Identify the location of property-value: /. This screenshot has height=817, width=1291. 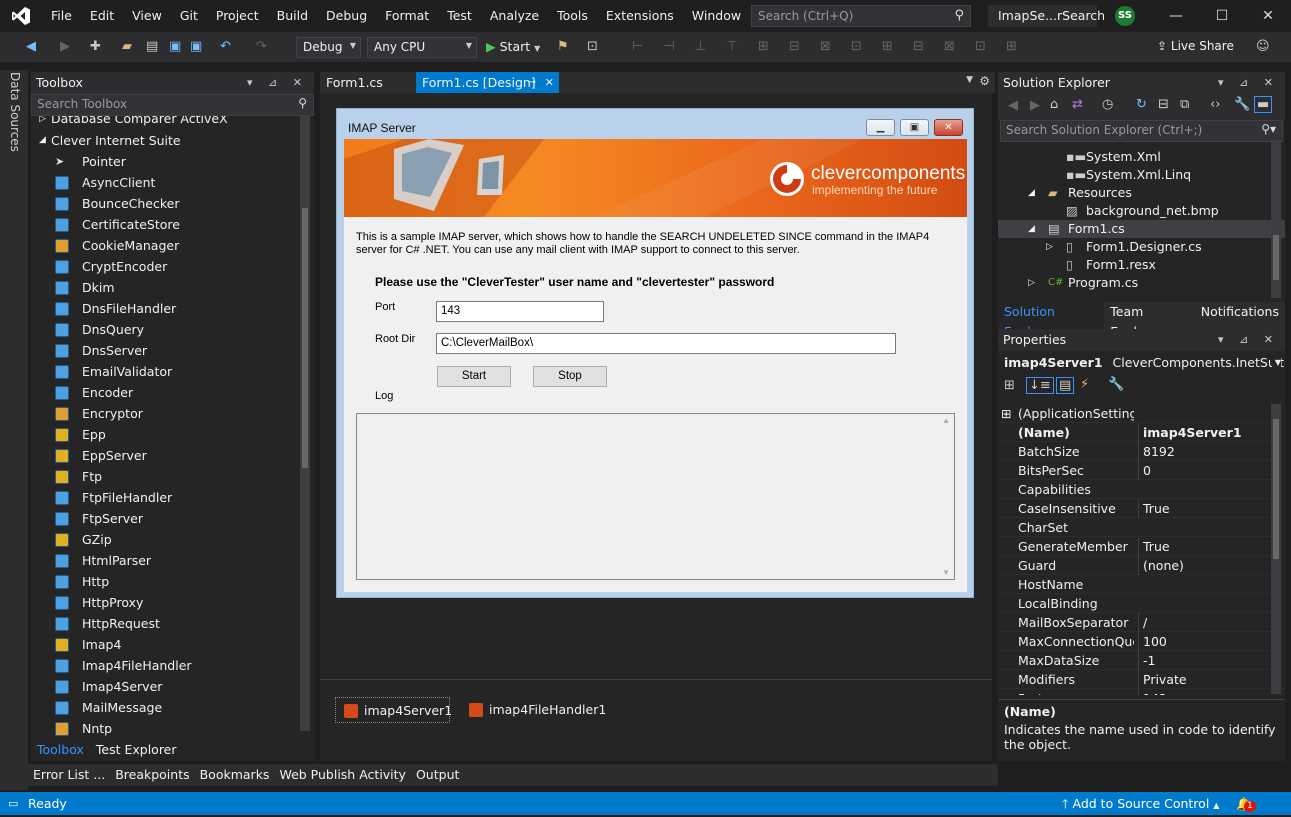
(1203, 622).